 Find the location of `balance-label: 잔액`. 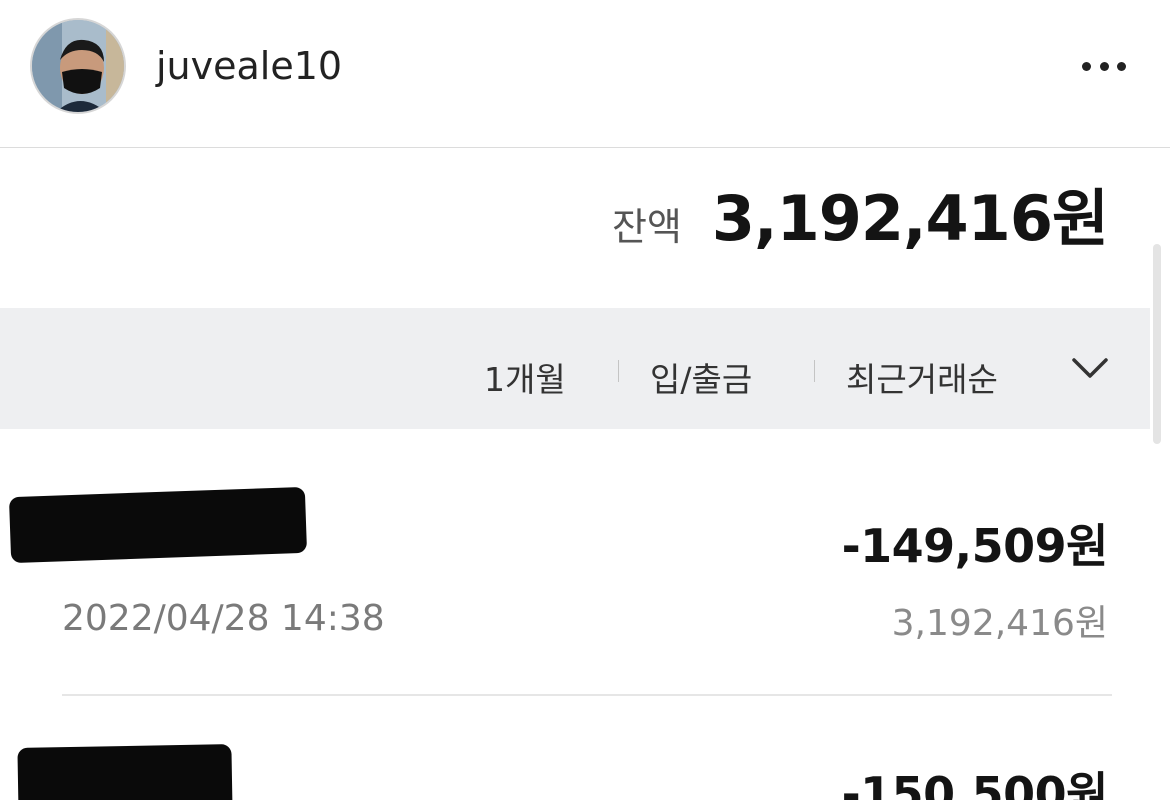

balance-label: 잔액 is located at coordinates (646, 227).